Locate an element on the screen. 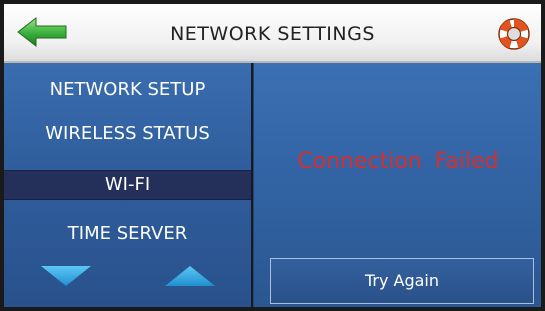  triangle-up-icon is located at coordinates (190, 276).